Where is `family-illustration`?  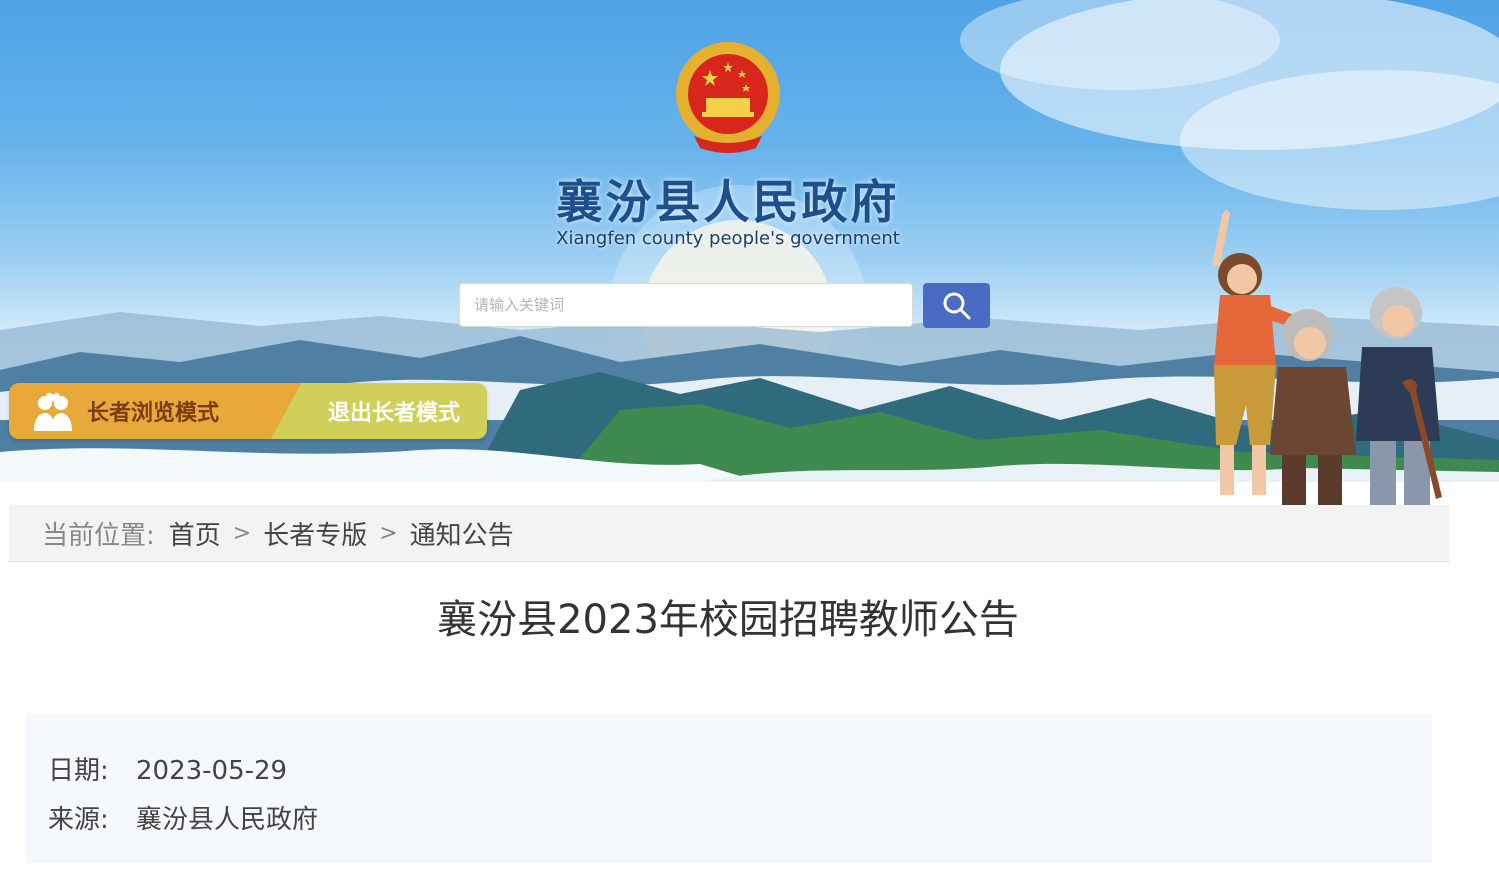
family-illustration is located at coordinates (1327, 357).